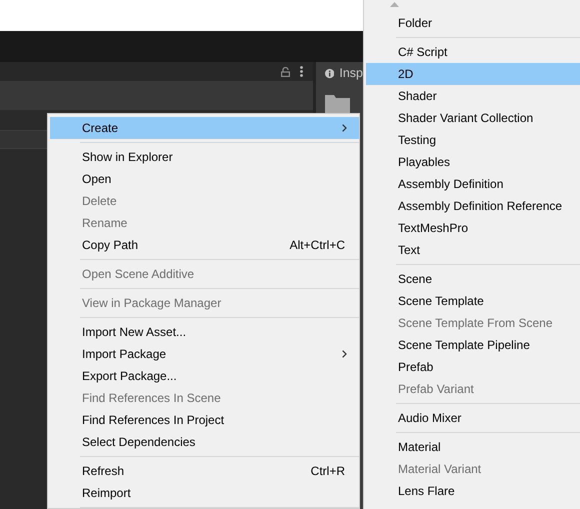  Describe the element at coordinates (301, 71) in the screenshot. I see `more-options-icon` at that location.